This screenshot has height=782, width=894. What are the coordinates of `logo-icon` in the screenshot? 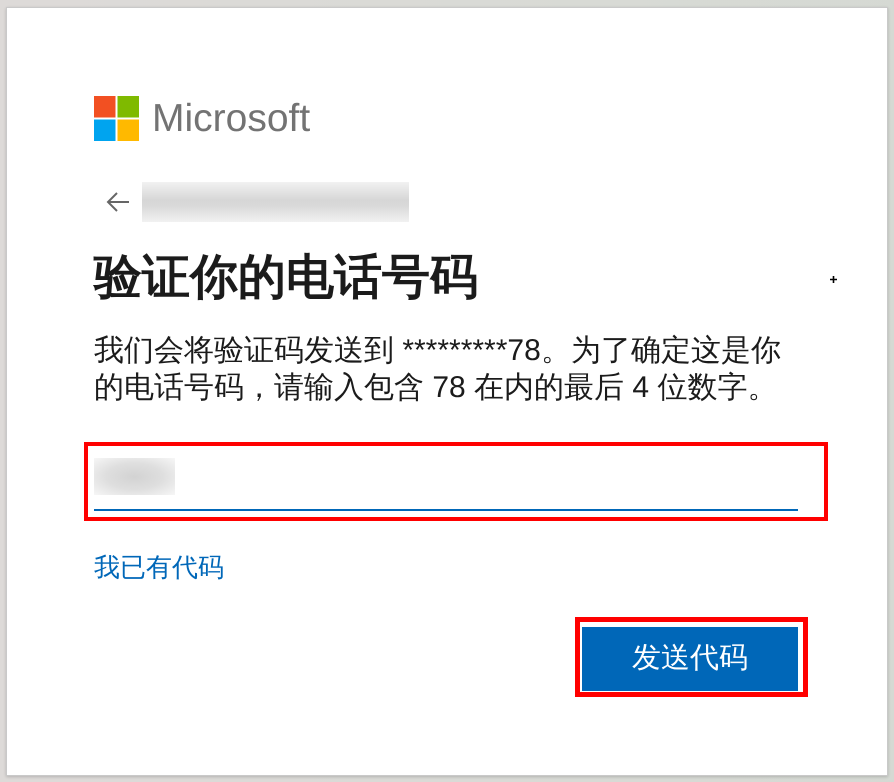 It's located at (116, 118).